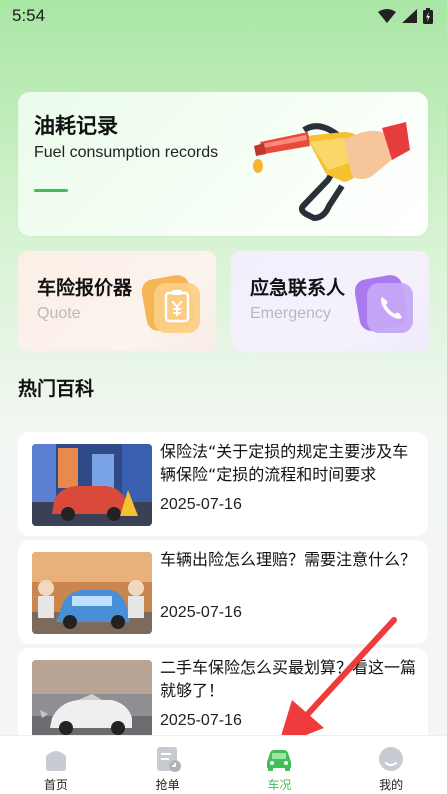  Describe the element at coordinates (298, 288) in the screenshot. I see `emergency-card-title: 应急联系人` at that location.